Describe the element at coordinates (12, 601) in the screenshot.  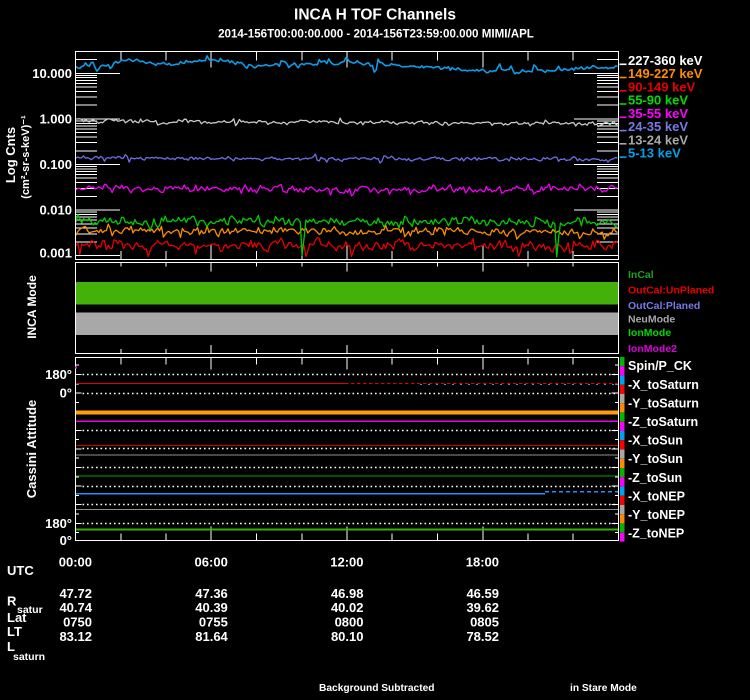
I see `svg-text: R` at that location.